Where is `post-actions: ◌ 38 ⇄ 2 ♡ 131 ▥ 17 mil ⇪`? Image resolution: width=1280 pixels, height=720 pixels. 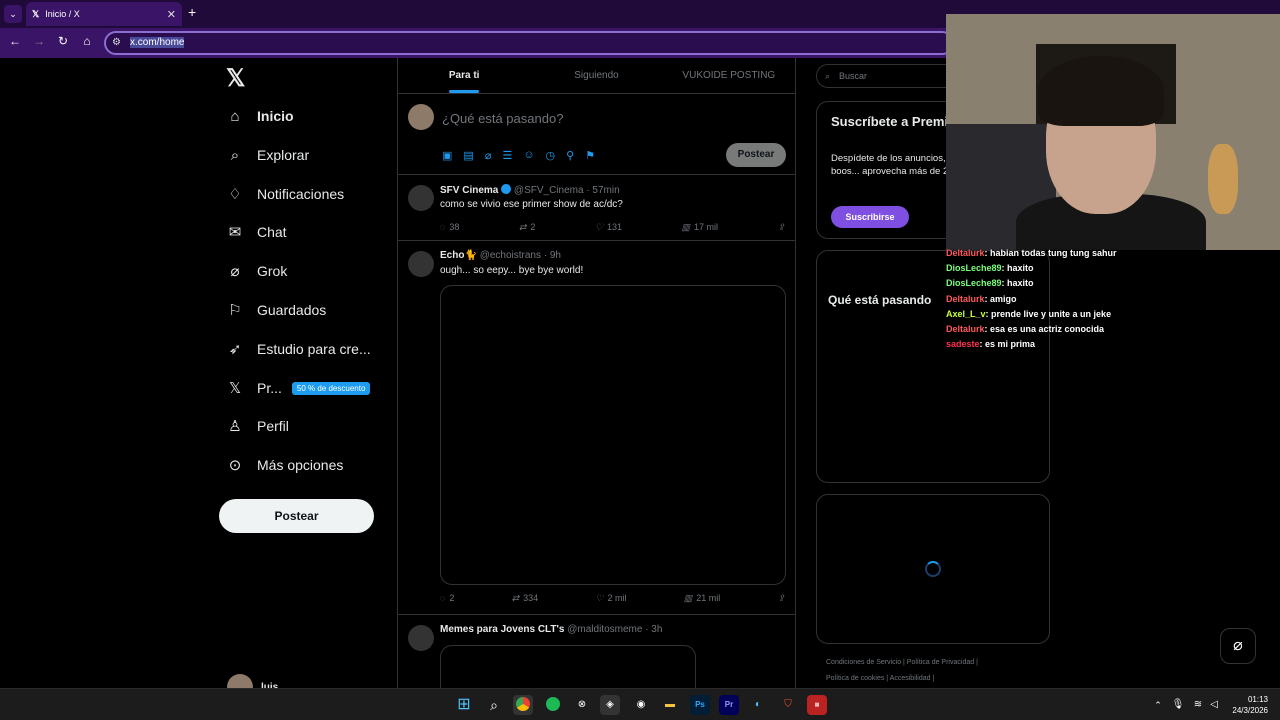
post-actions: ◌ 38 ⇄ 2 ♡ 131 ▥ 17 mil ⇪ is located at coordinates (612, 227).